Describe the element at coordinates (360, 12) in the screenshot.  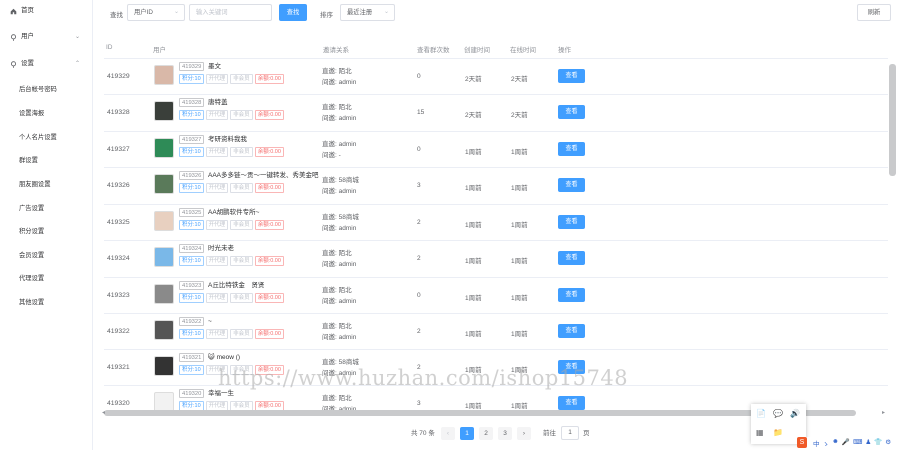
I see `sort-value: 最近注册` at that location.